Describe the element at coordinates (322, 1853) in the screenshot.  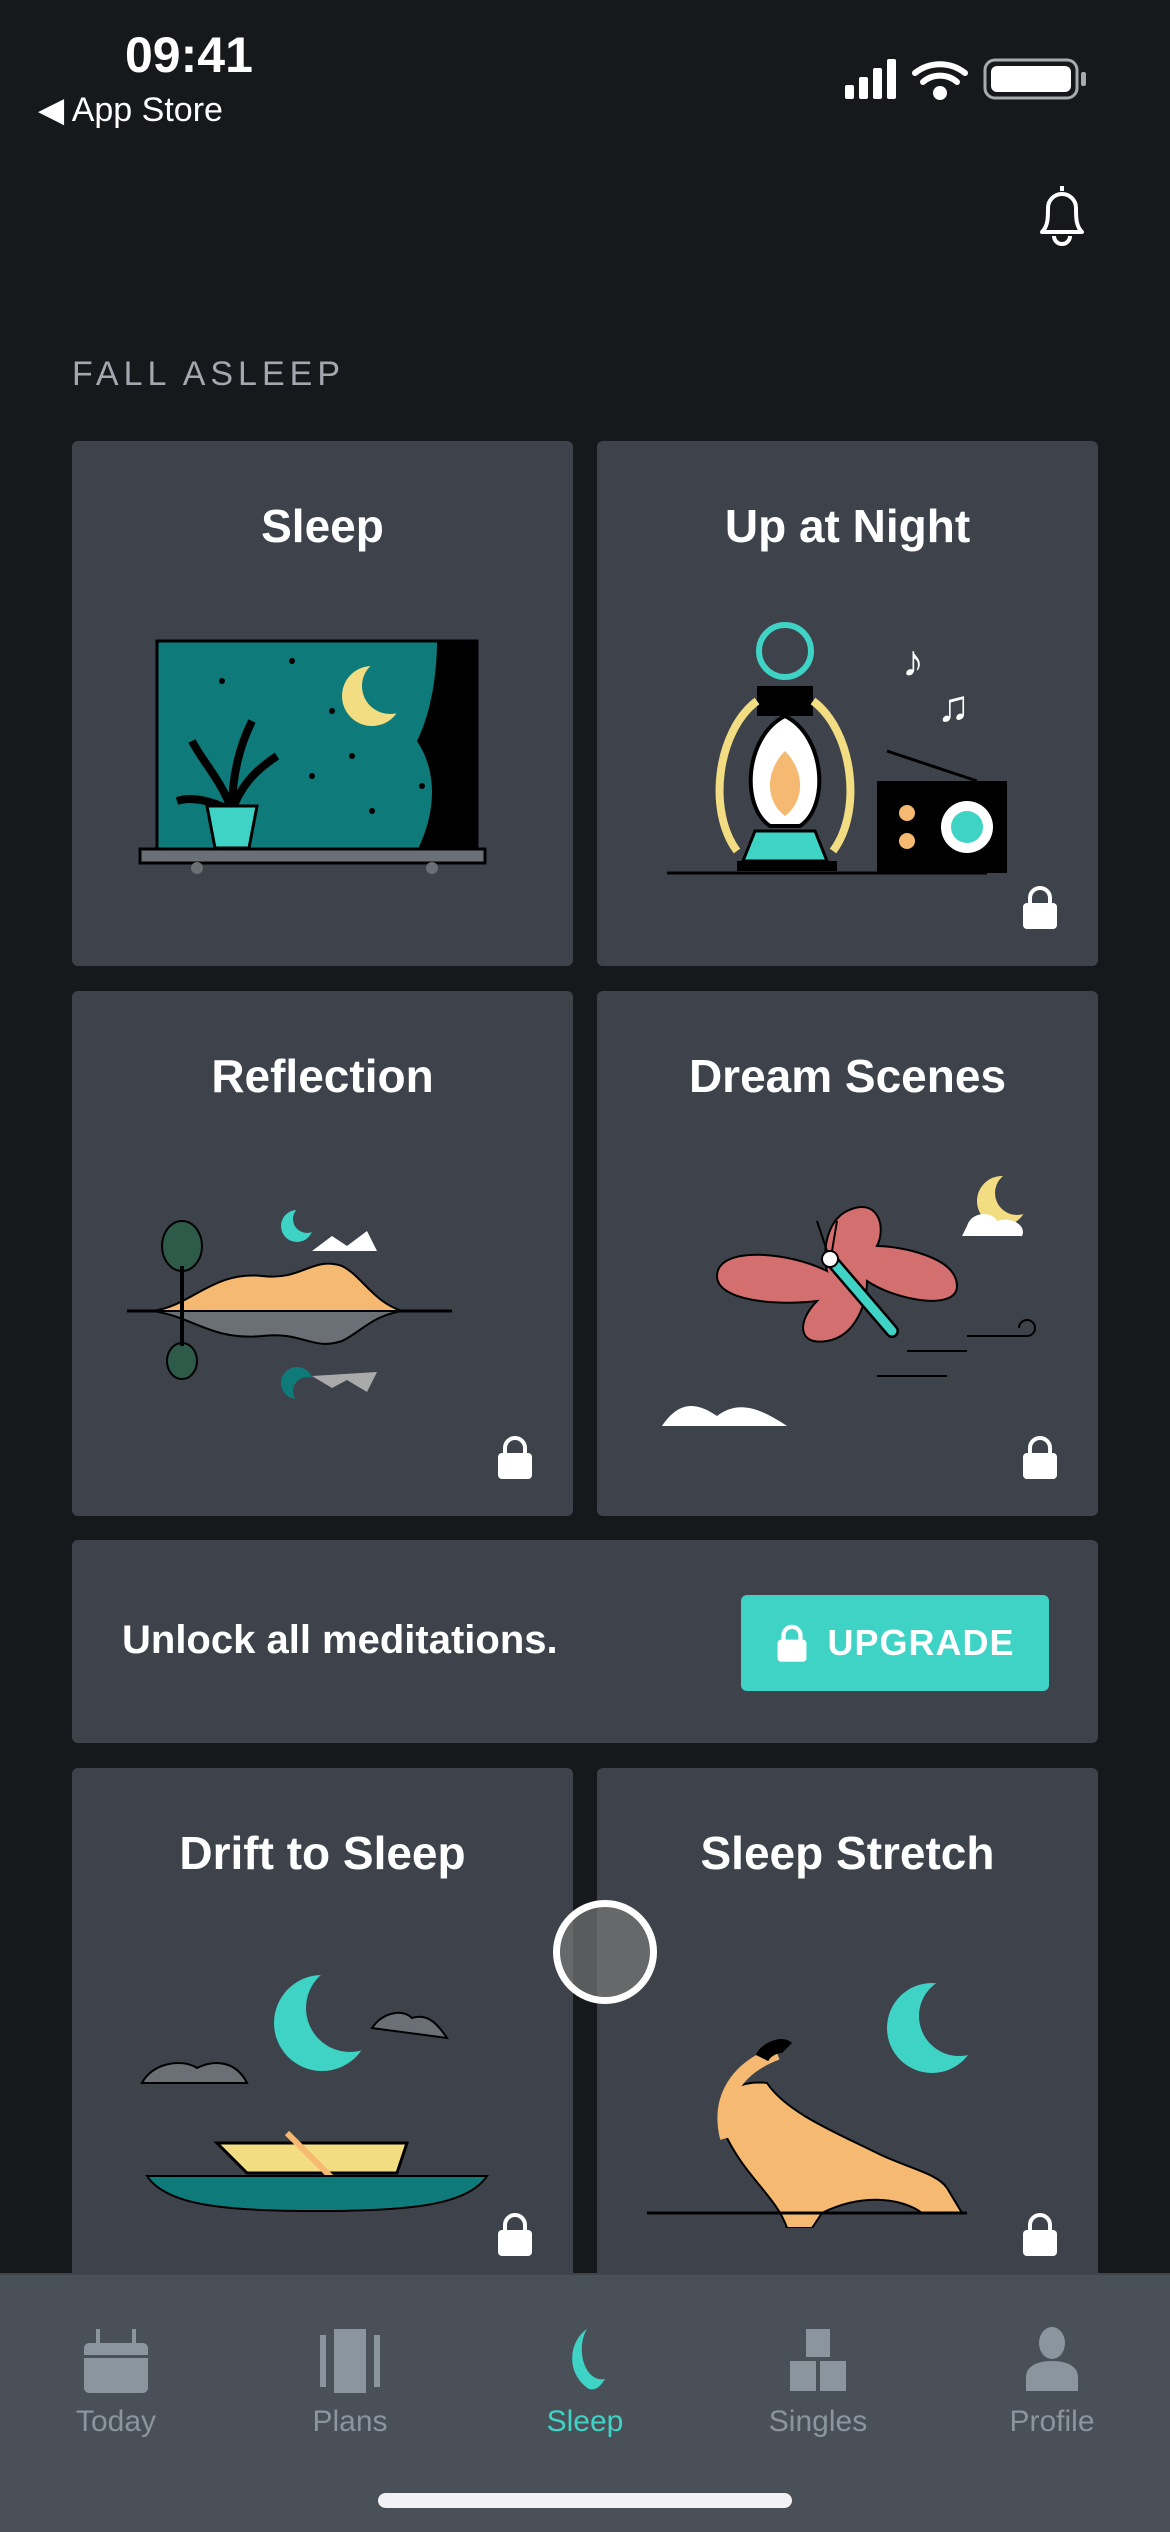
I see `card-title: Drift to Sleep` at that location.